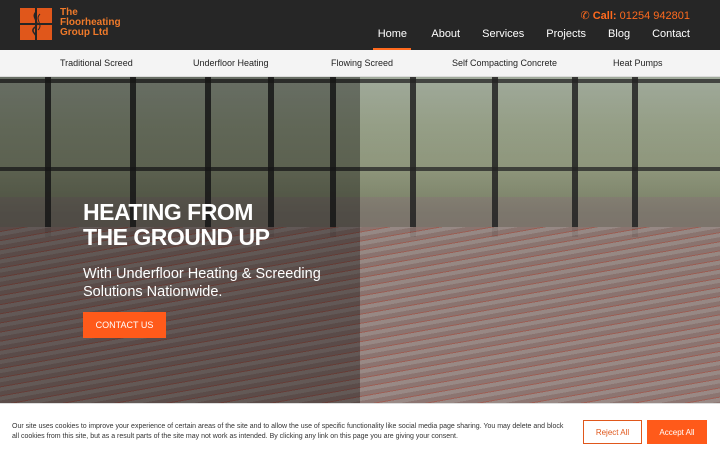 The height and width of the screenshot is (450, 720). What do you see at coordinates (95, 23) in the screenshot?
I see `logo-text: The Floorheating Group Ltd` at bounding box center [95, 23].